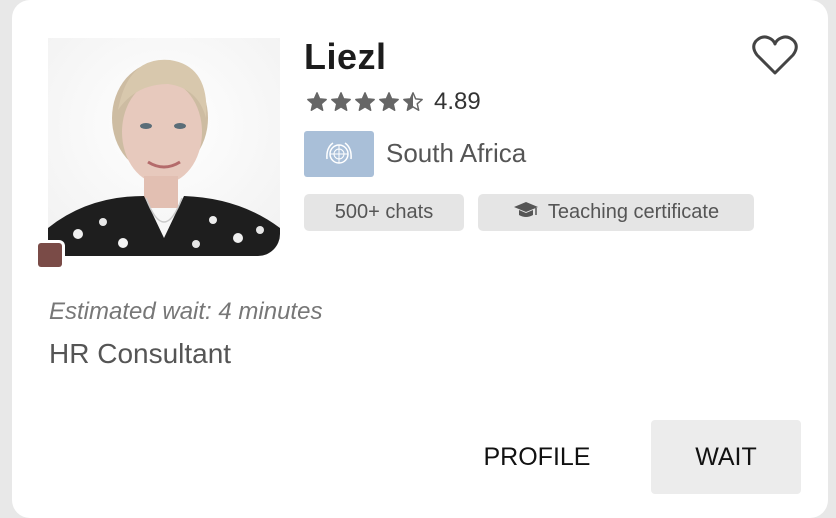  What do you see at coordinates (140, 353) in the screenshot?
I see `tutor-title: HR Consultant` at bounding box center [140, 353].